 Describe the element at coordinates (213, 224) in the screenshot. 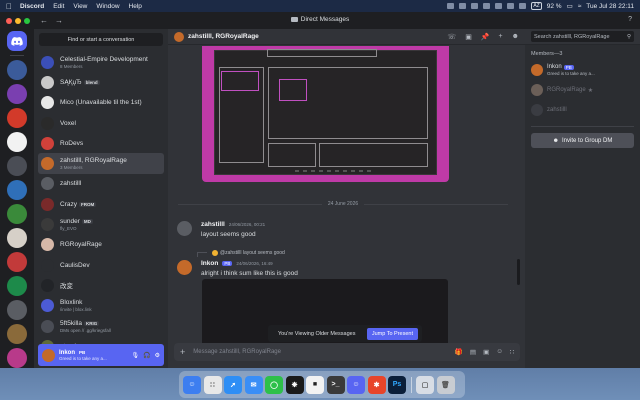

I see `message-author: zahstilll` at that location.